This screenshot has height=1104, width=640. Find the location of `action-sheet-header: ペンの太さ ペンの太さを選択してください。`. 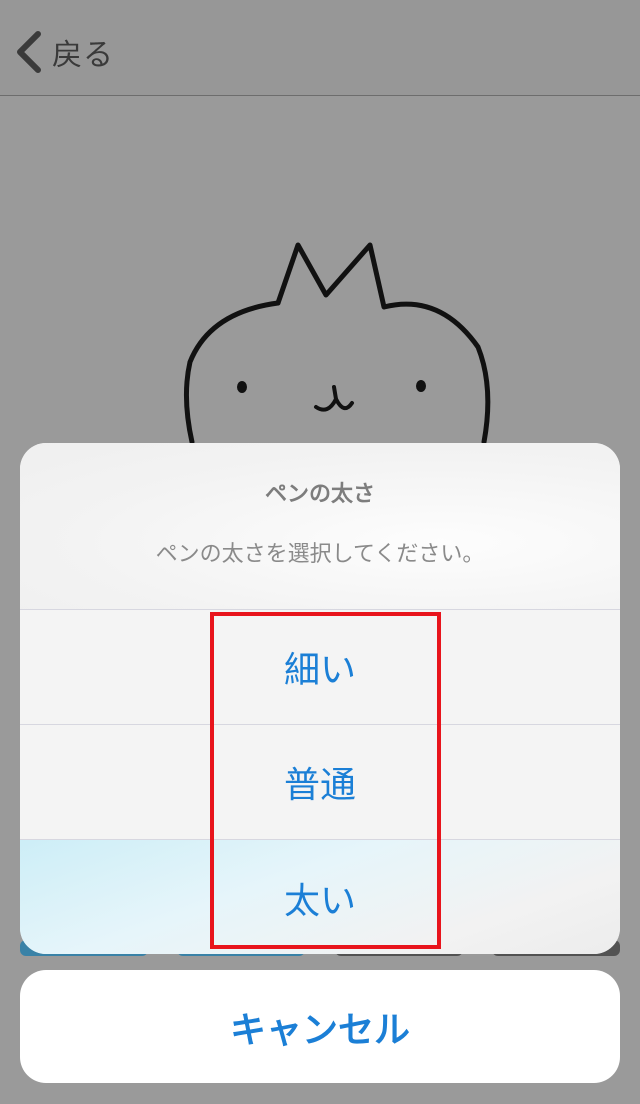

action-sheet-header: ペンの太さ ペンの太さを選択してください。 is located at coordinates (320, 526).